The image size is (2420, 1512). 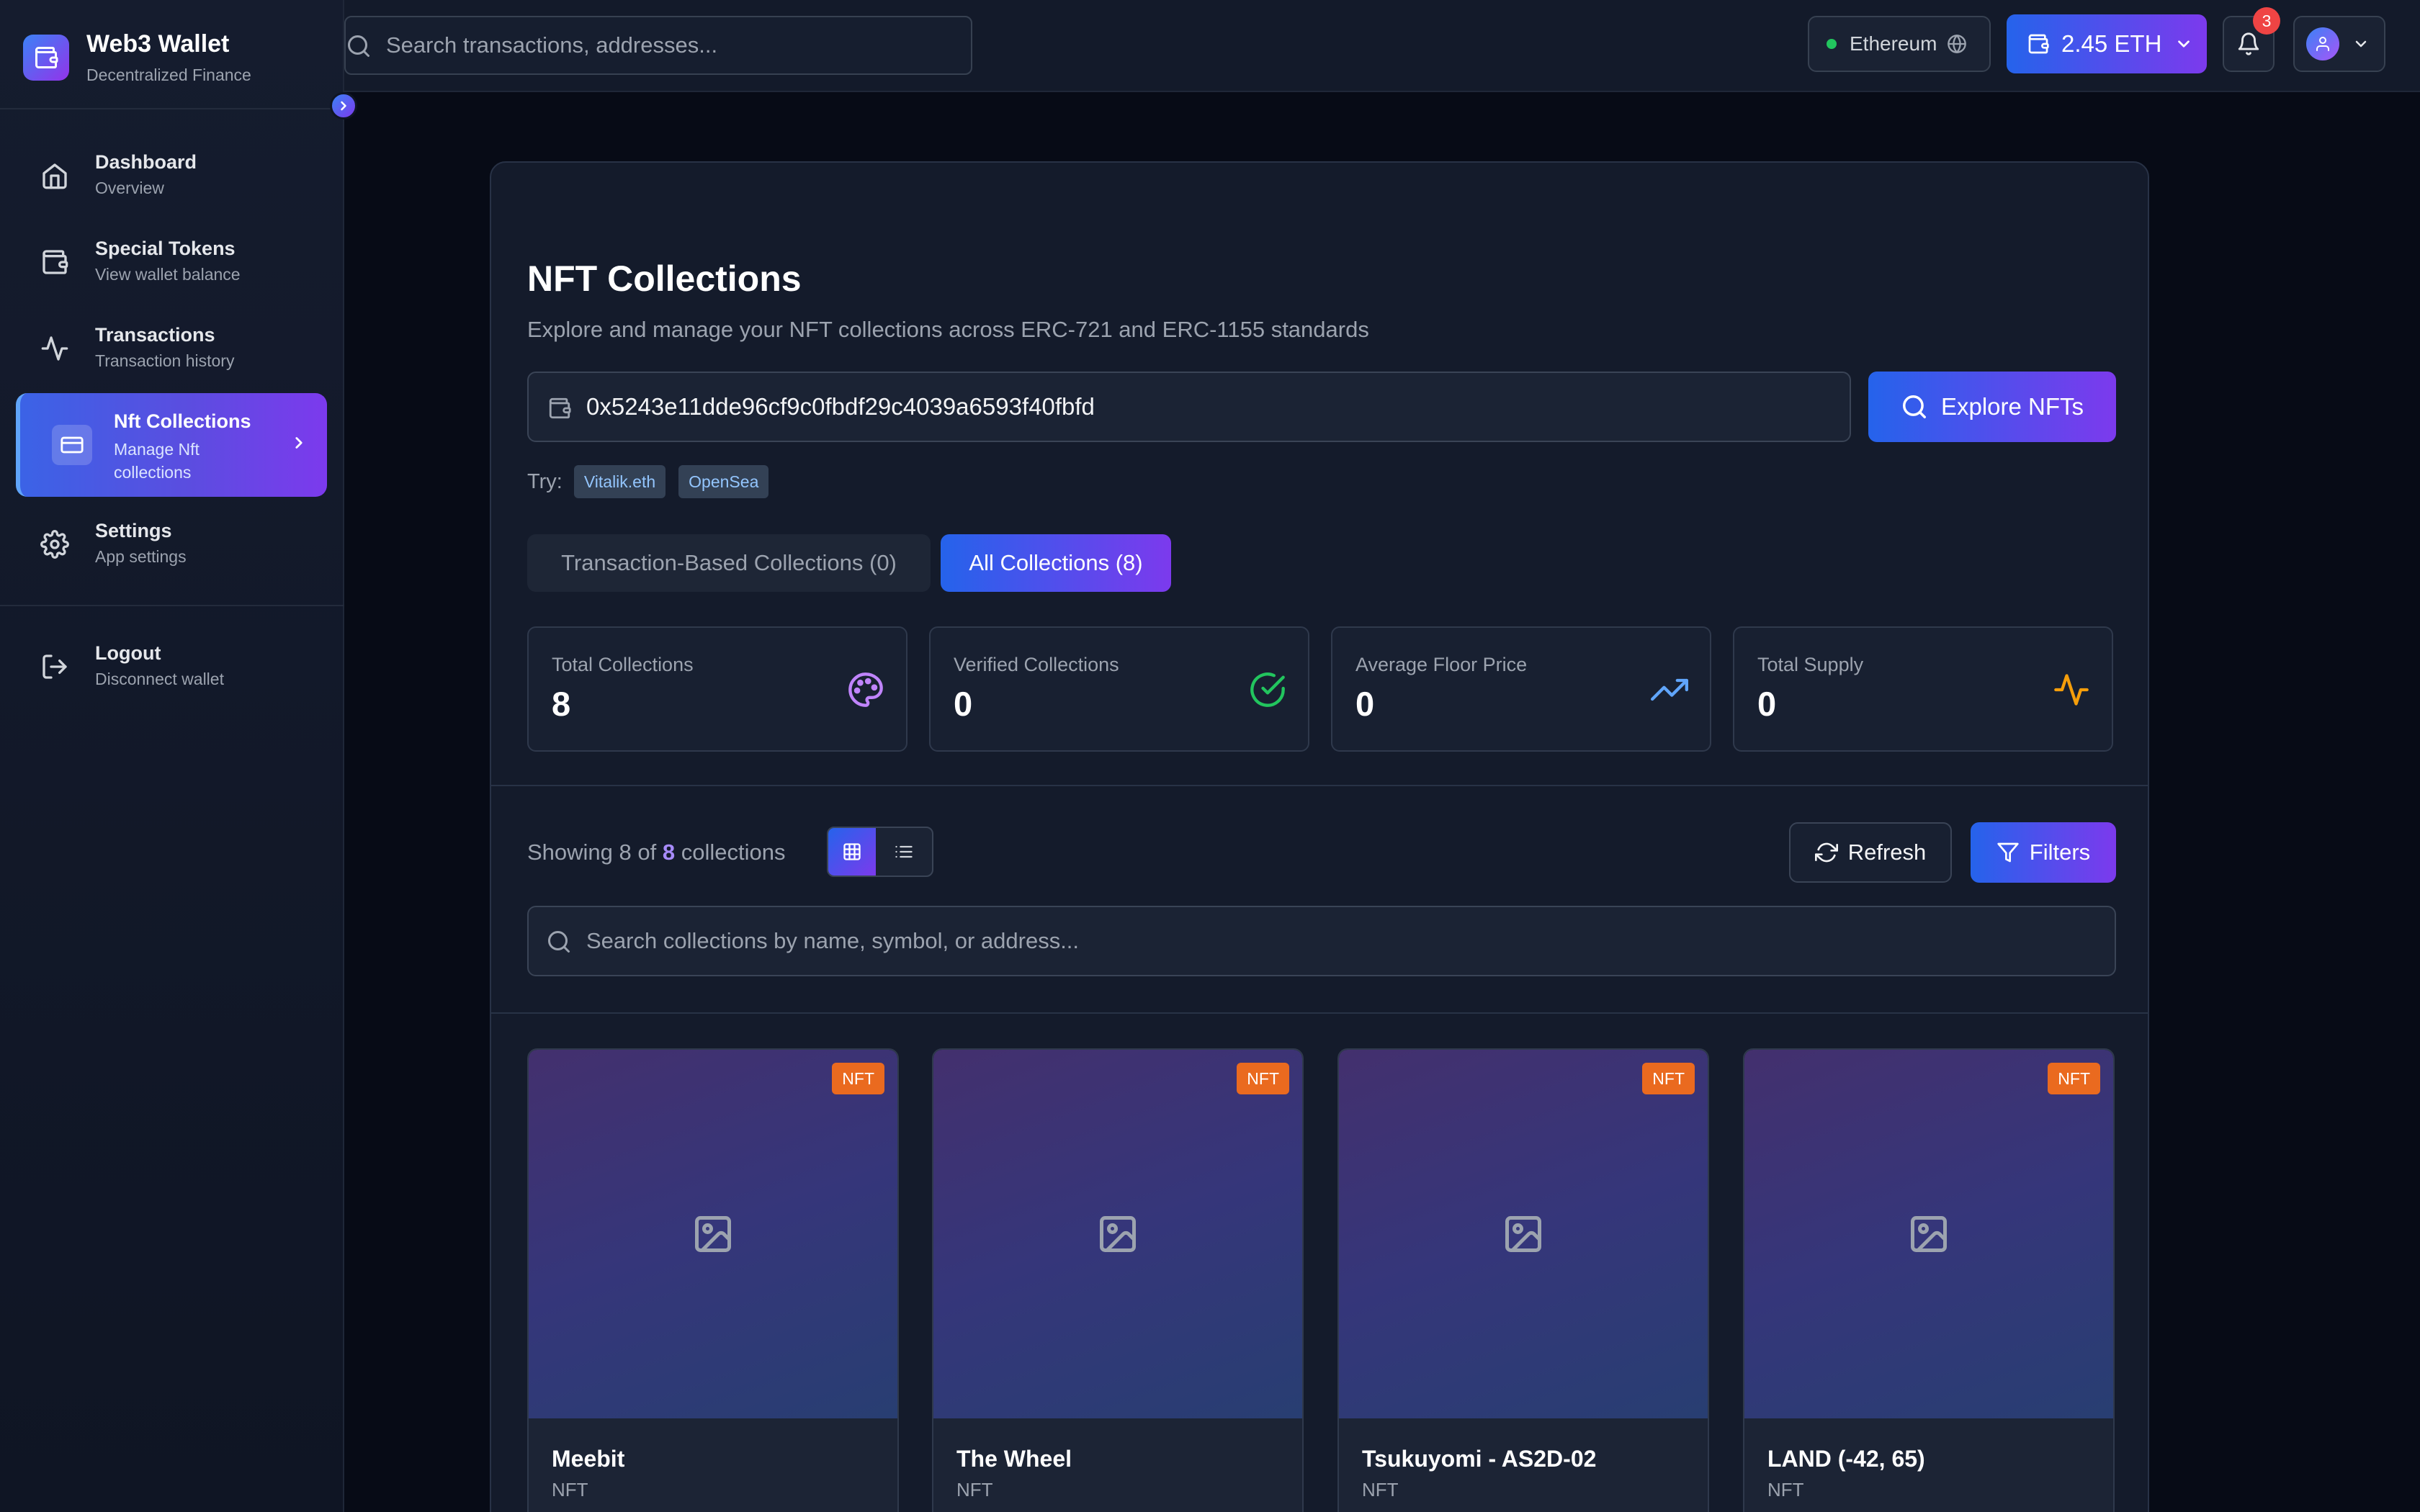 I want to click on sidebar-item-label: Special Tokens, so click(x=165, y=248).